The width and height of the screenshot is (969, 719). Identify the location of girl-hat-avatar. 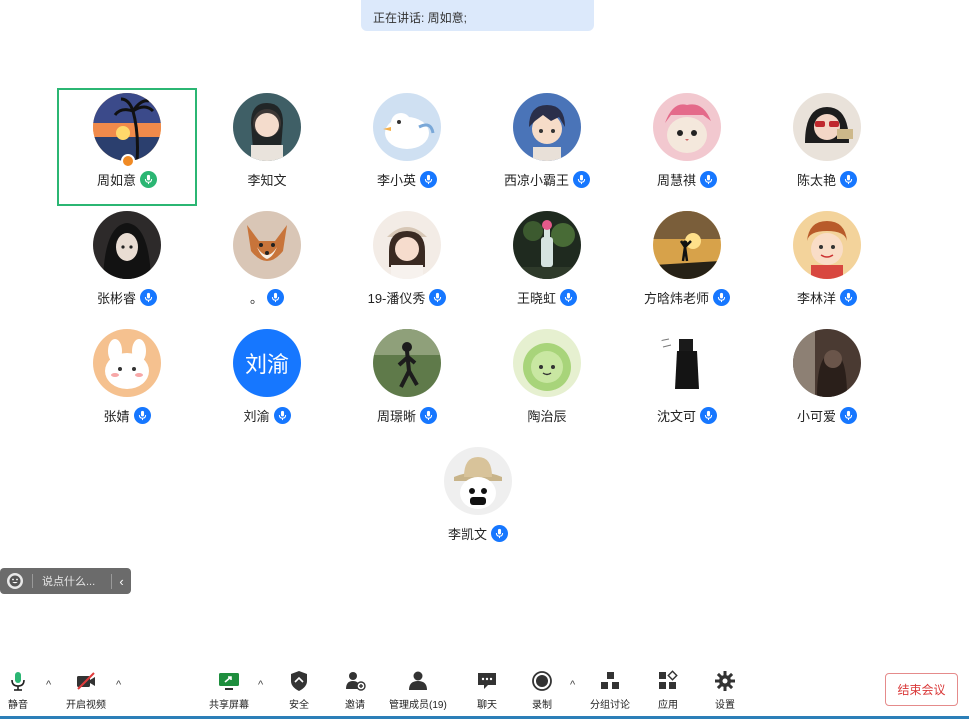
(407, 245).